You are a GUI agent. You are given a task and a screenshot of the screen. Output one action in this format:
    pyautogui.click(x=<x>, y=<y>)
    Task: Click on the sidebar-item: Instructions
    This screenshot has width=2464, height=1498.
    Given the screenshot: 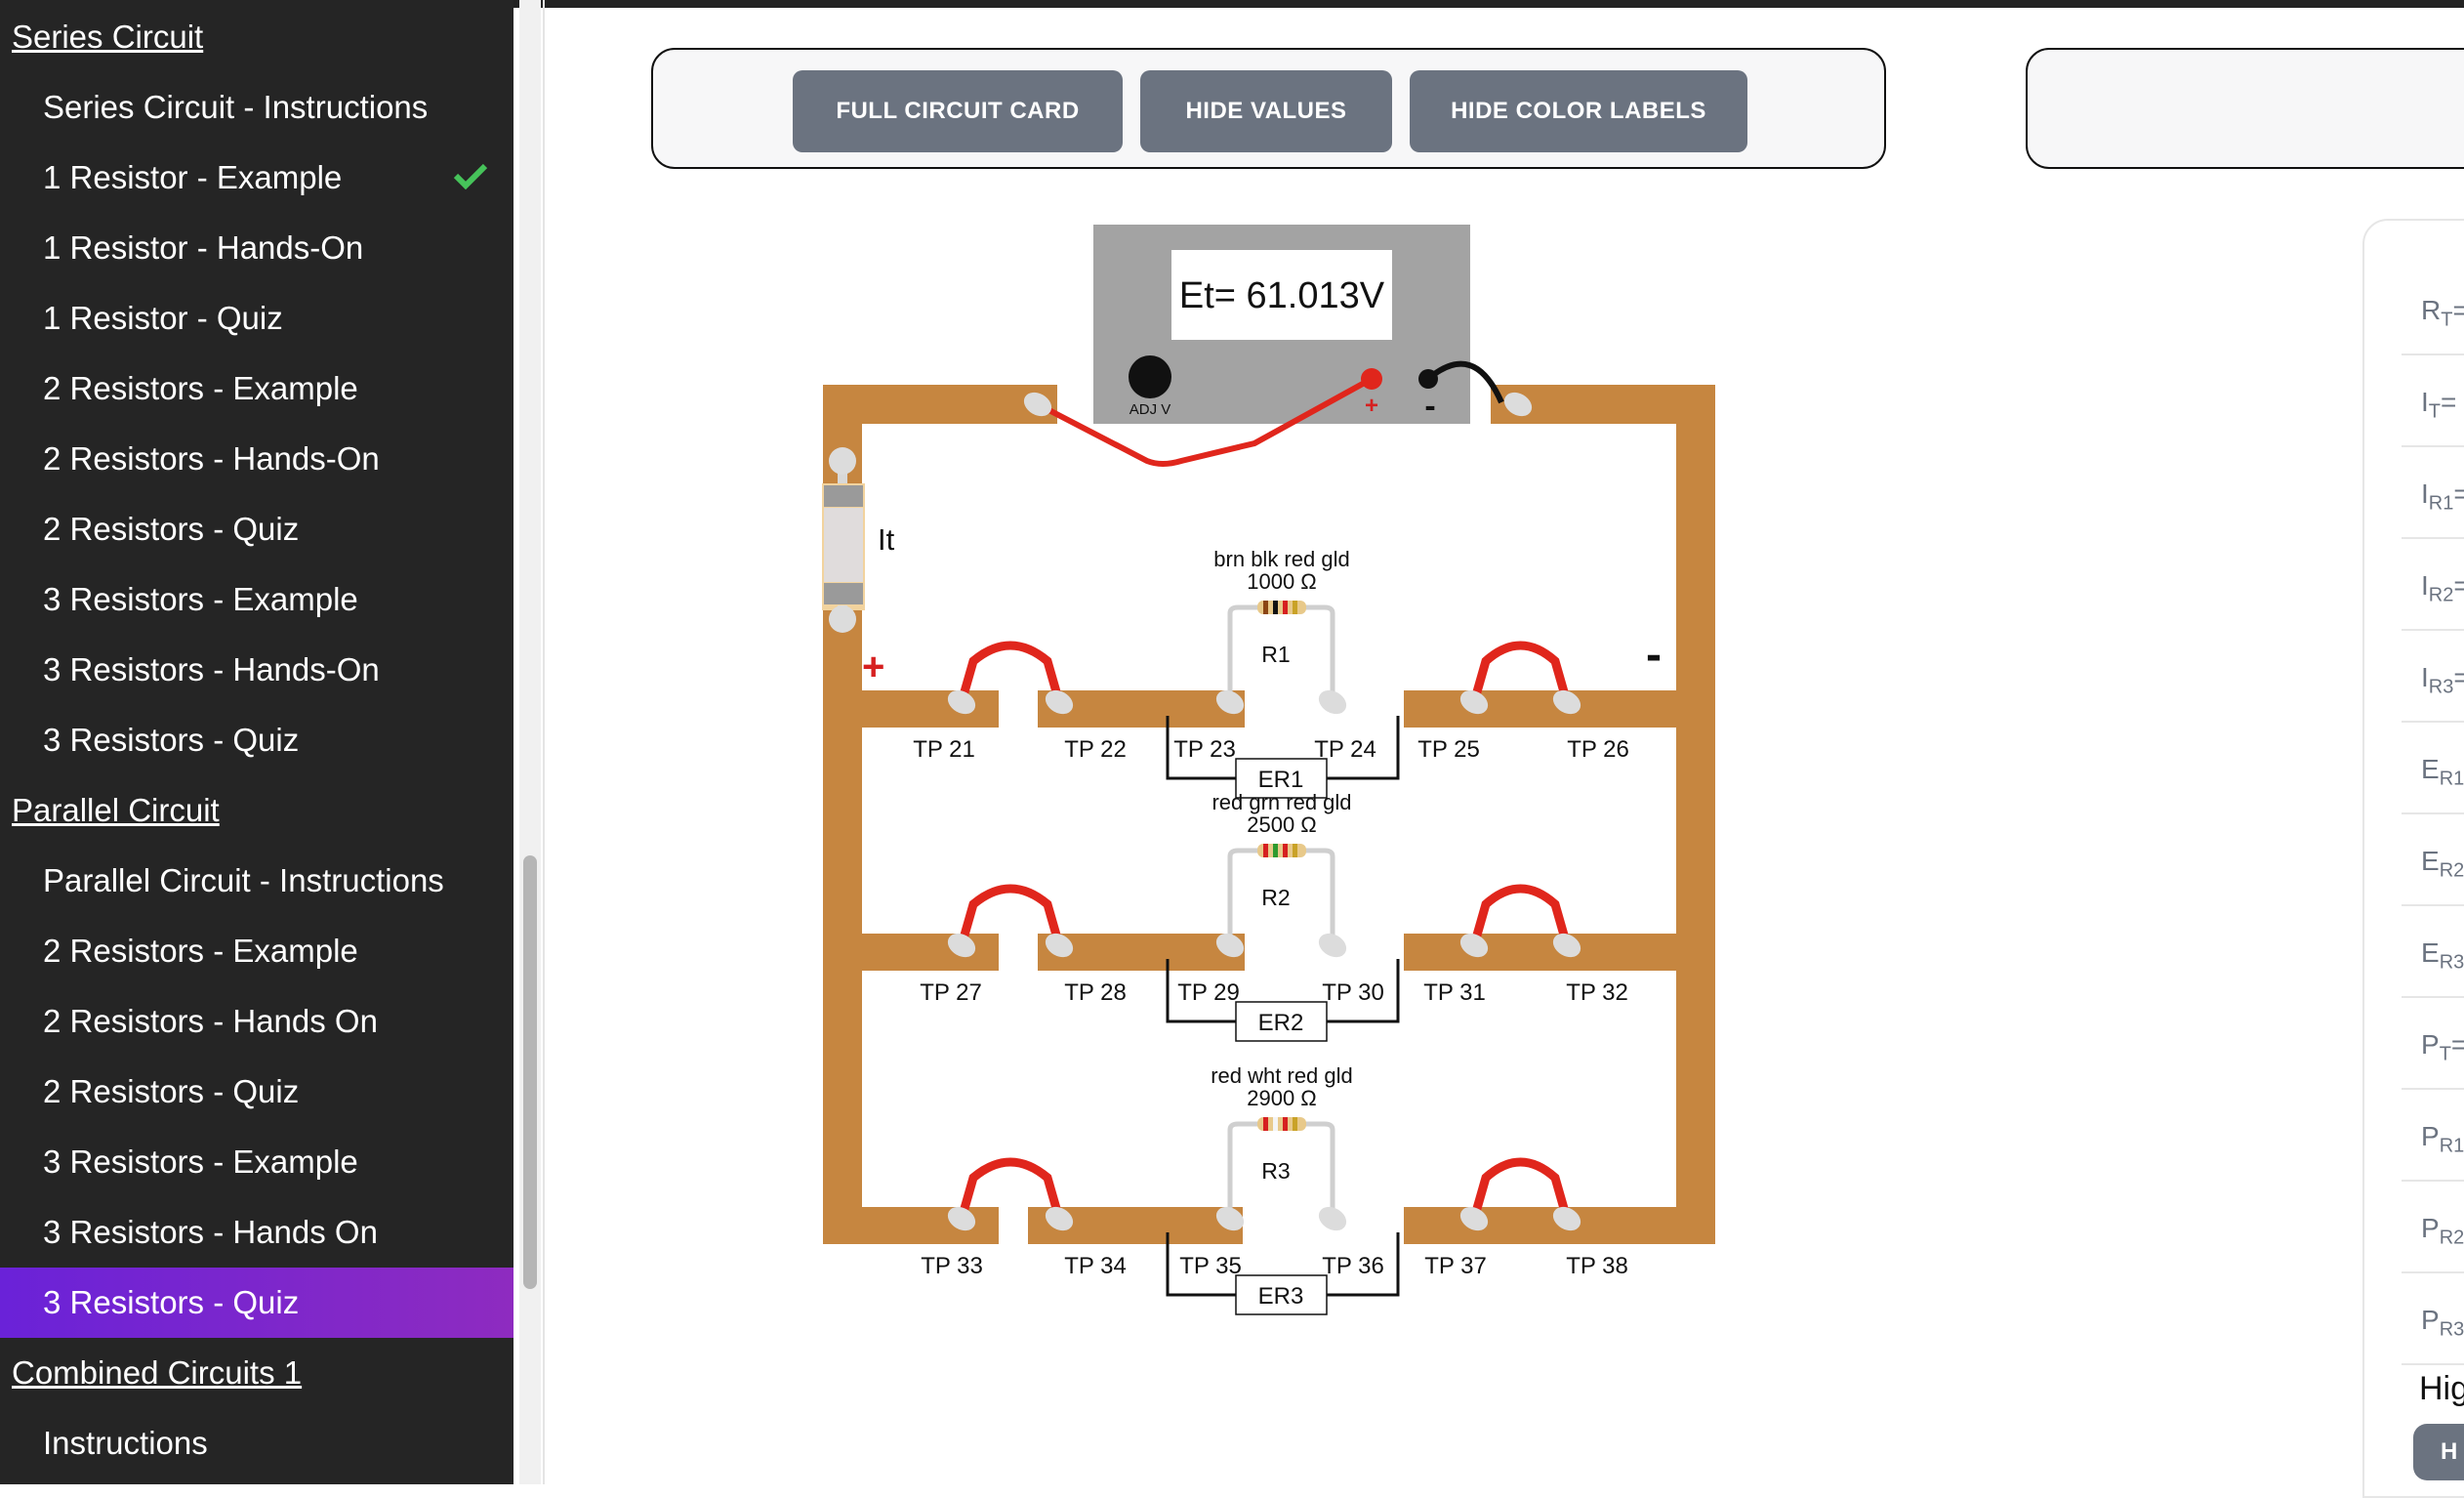 What is the action you would take?
    pyautogui.click(x=256, y=1443)
    